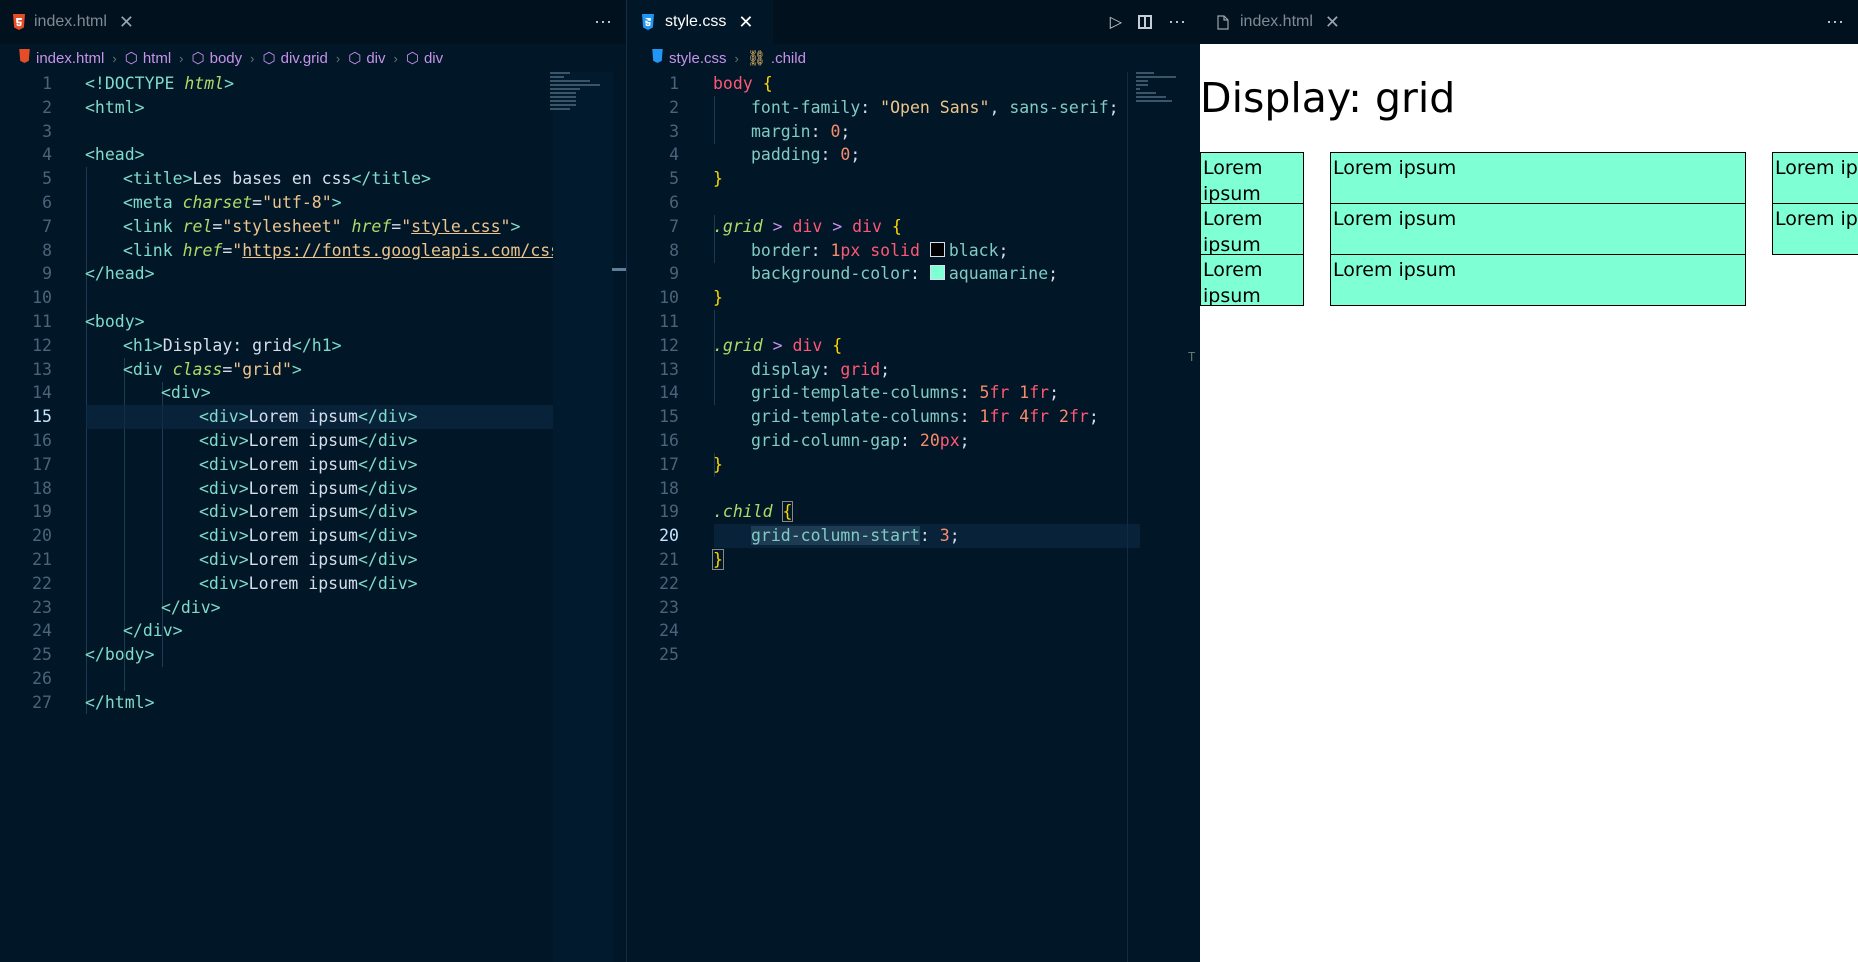  I want to click on code-line: 18 <div>Lorem ipsum</div>, so click(313, 489).